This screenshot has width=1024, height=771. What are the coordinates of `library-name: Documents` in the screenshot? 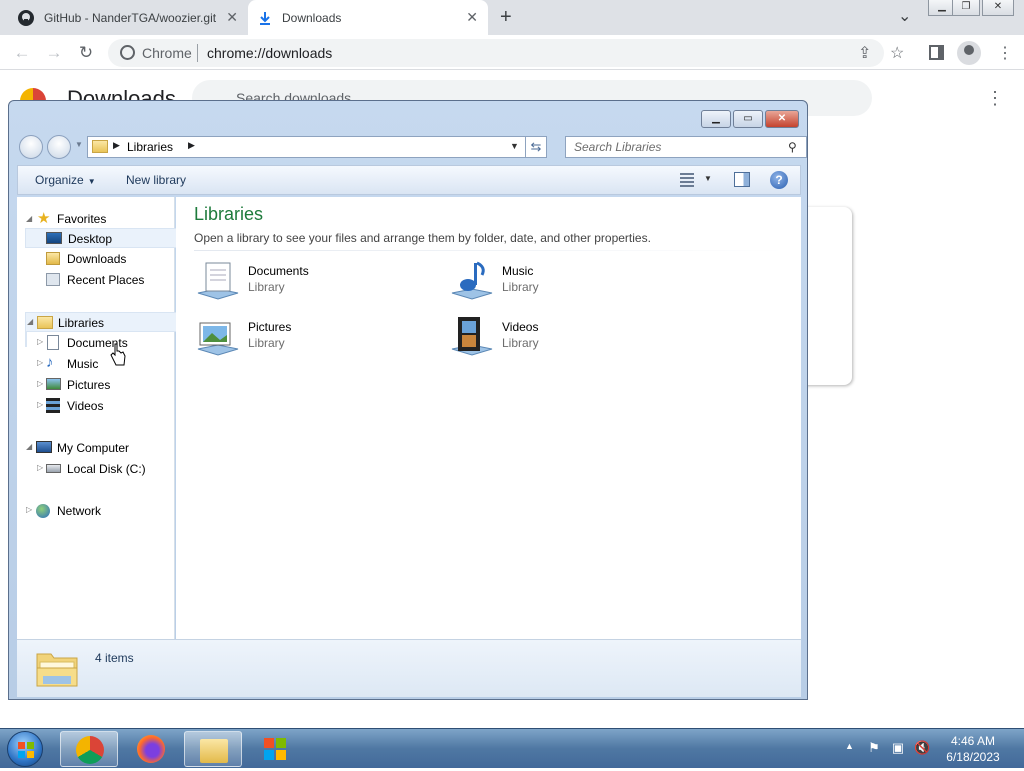 It's located at (278, 271).